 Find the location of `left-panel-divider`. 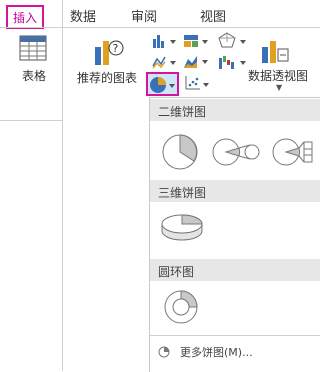

left-panel-divider is located at coordinates (31, 120).